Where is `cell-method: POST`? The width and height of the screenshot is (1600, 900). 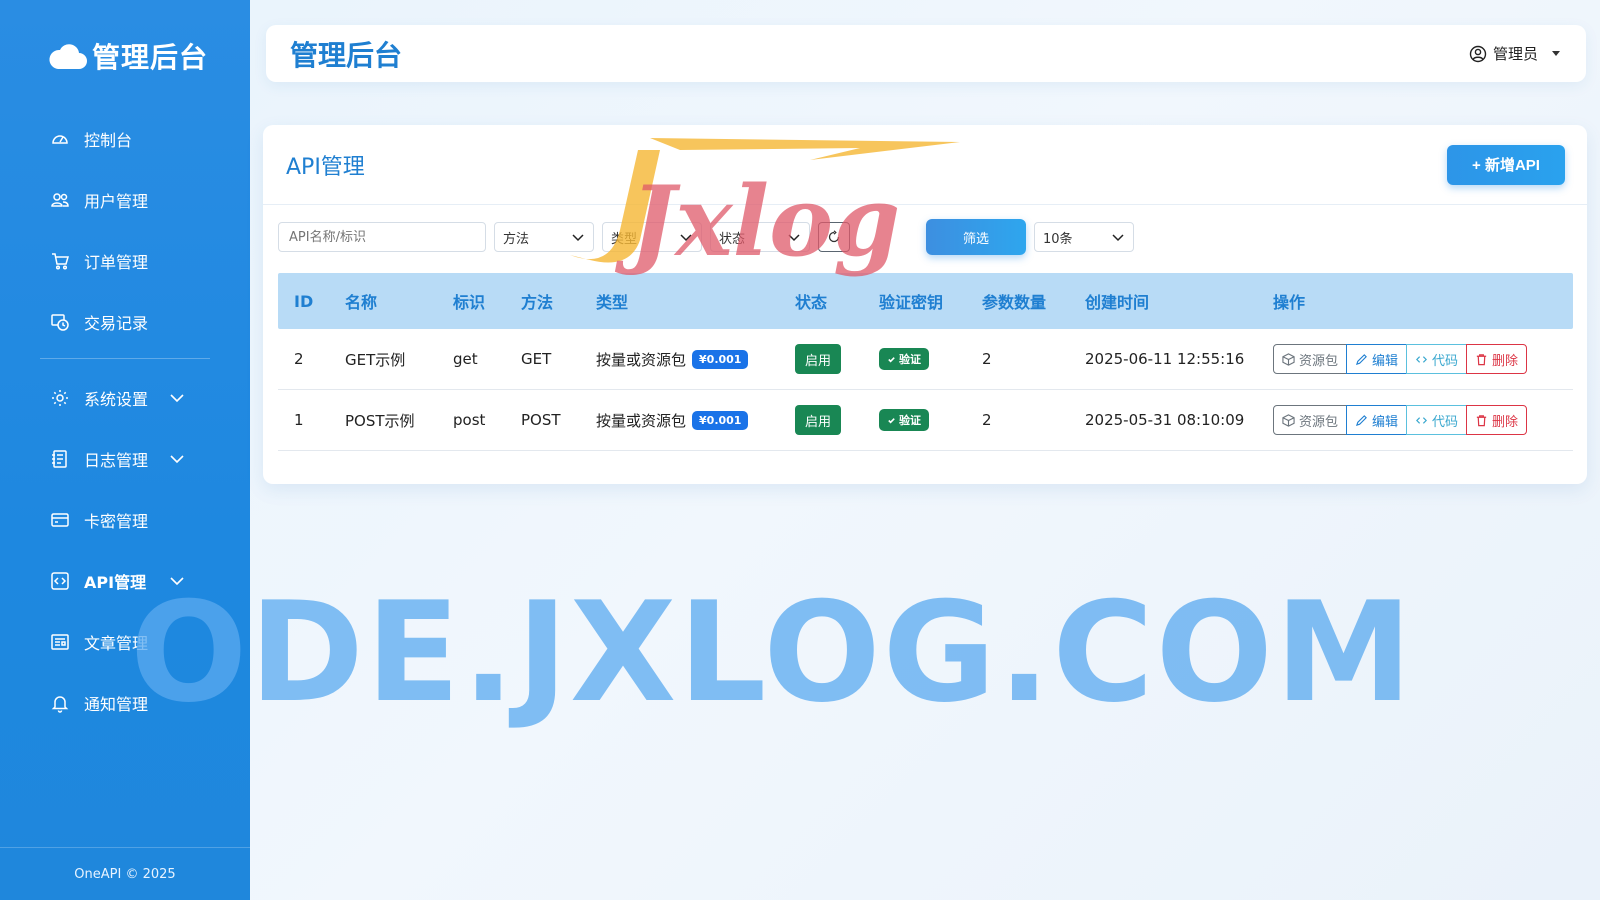 cell-method: POST is located at coordinates (541, 420).